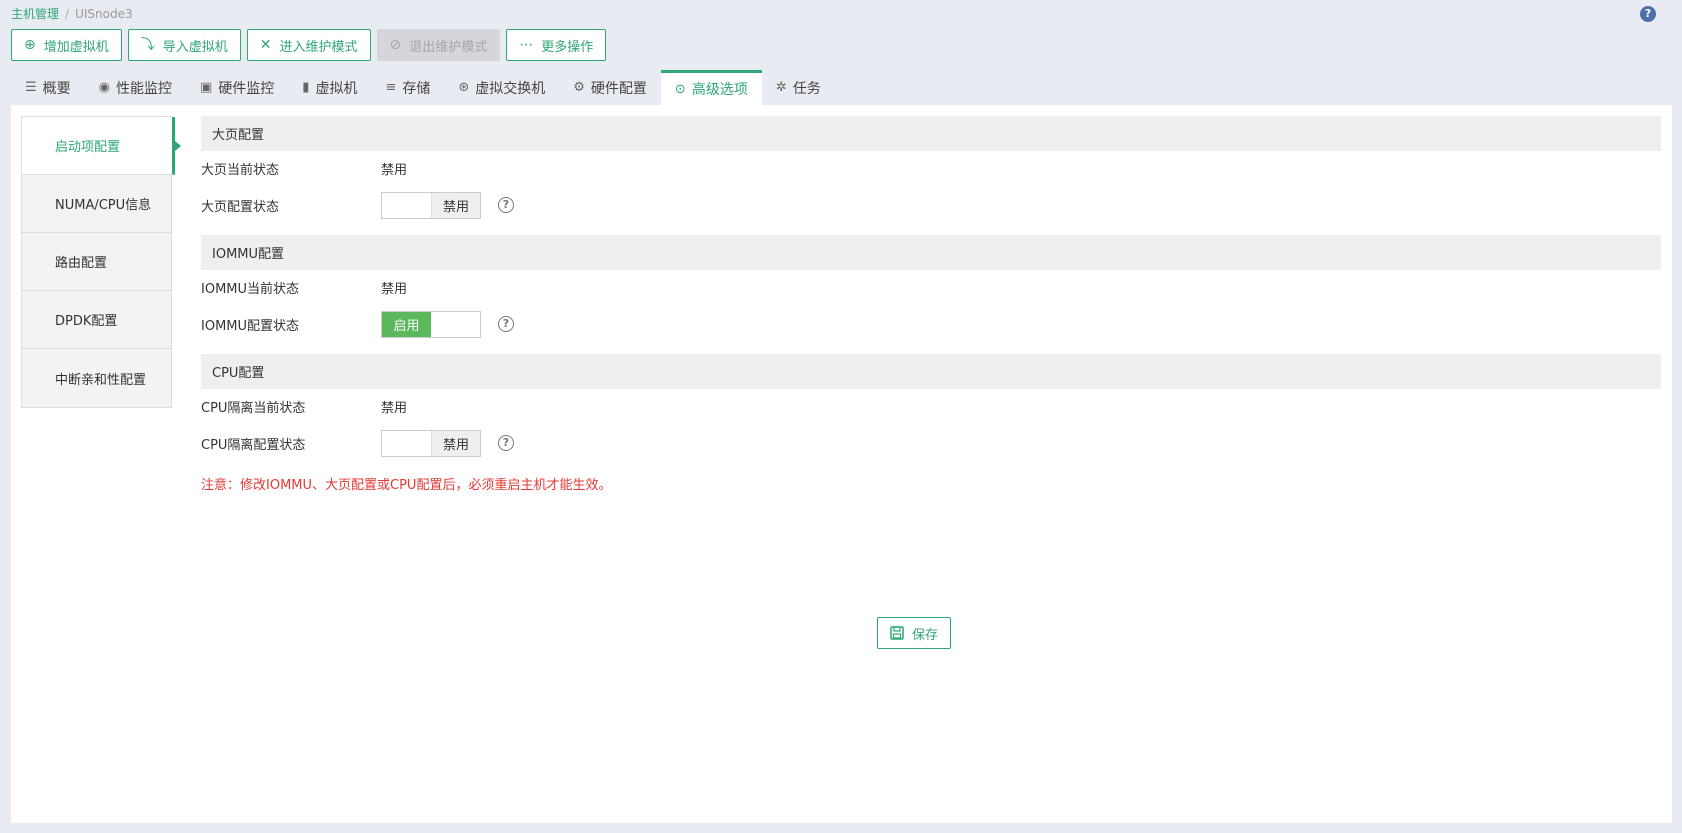 The width and height of the screenshot is (1682, 833). Describe the element at coordinates (391, 87) in the screenshot. I see `database-icon: ≡` at that location.